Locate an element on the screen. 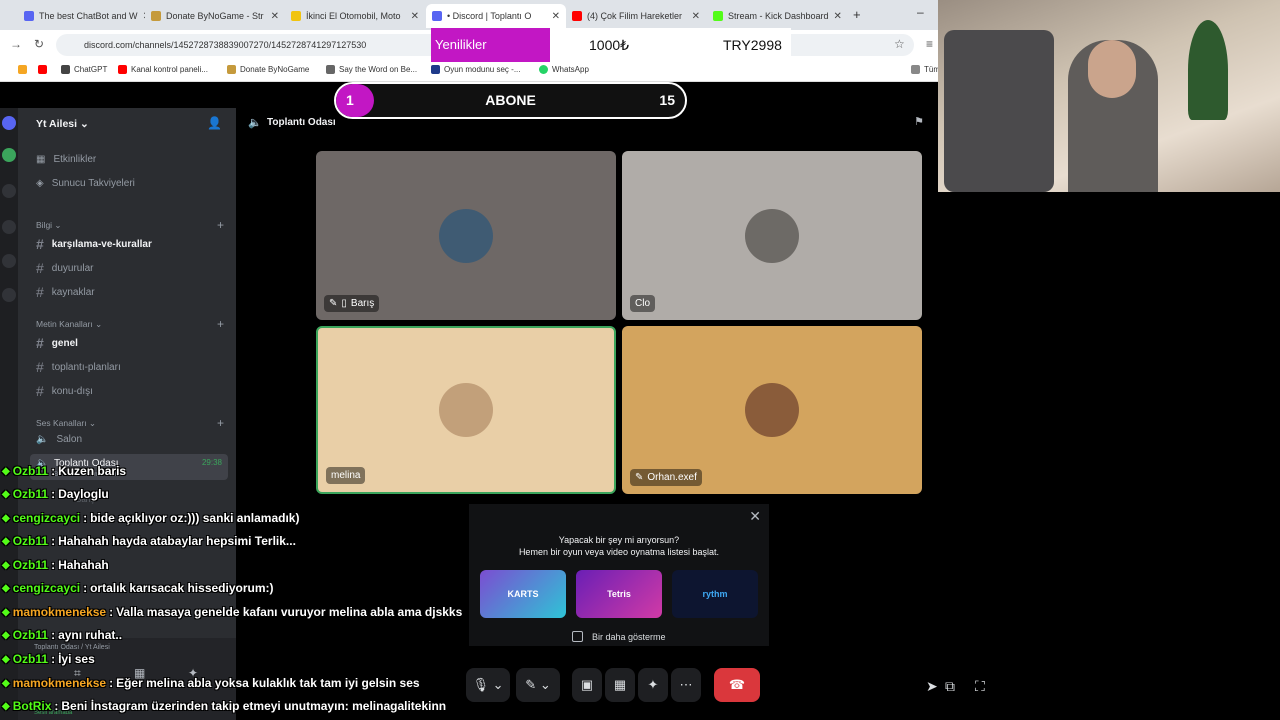 The width and height of the screenshot is (1280, 720). soundboard-icon: ✦ is located at coordinates (653, 684).